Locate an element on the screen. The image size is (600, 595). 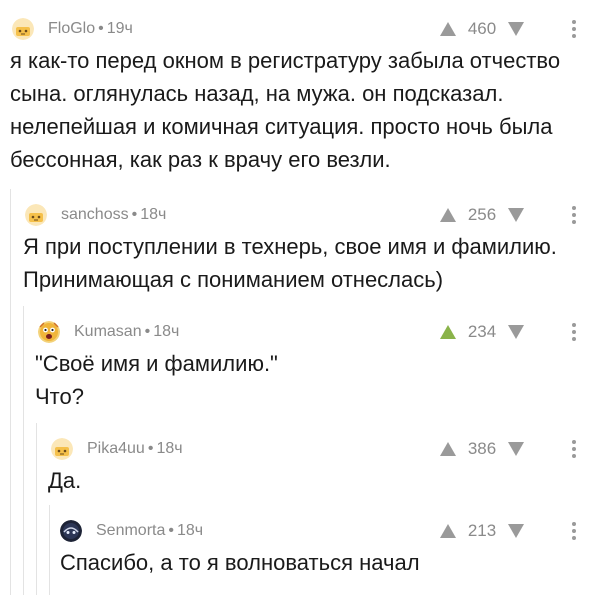
rating-count: 256 is located at coordinates (482, 214).